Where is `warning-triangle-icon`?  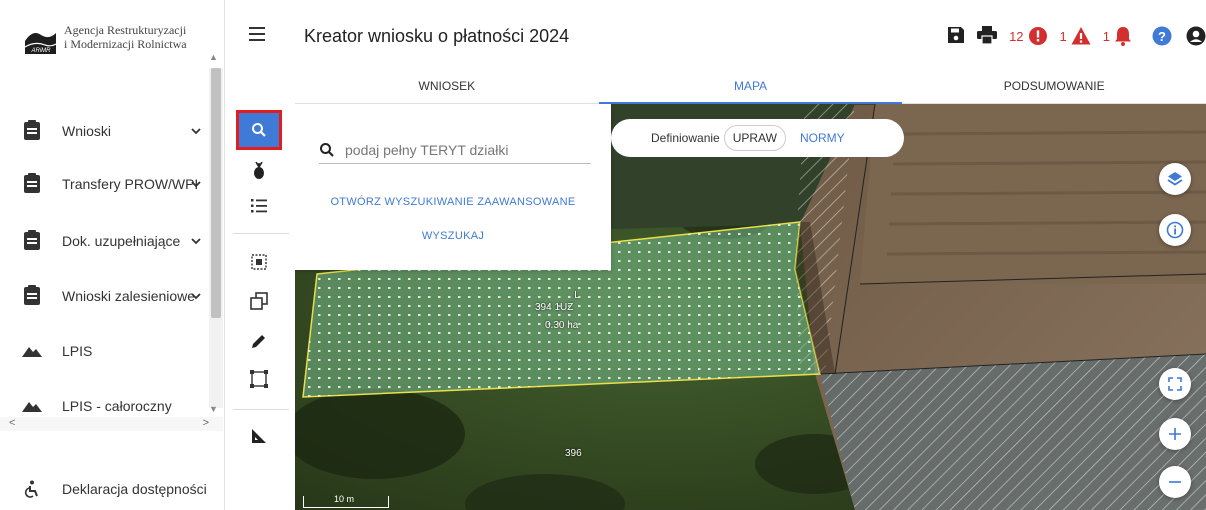 warning-triangle-icon is located at coordinates (1081, 36).